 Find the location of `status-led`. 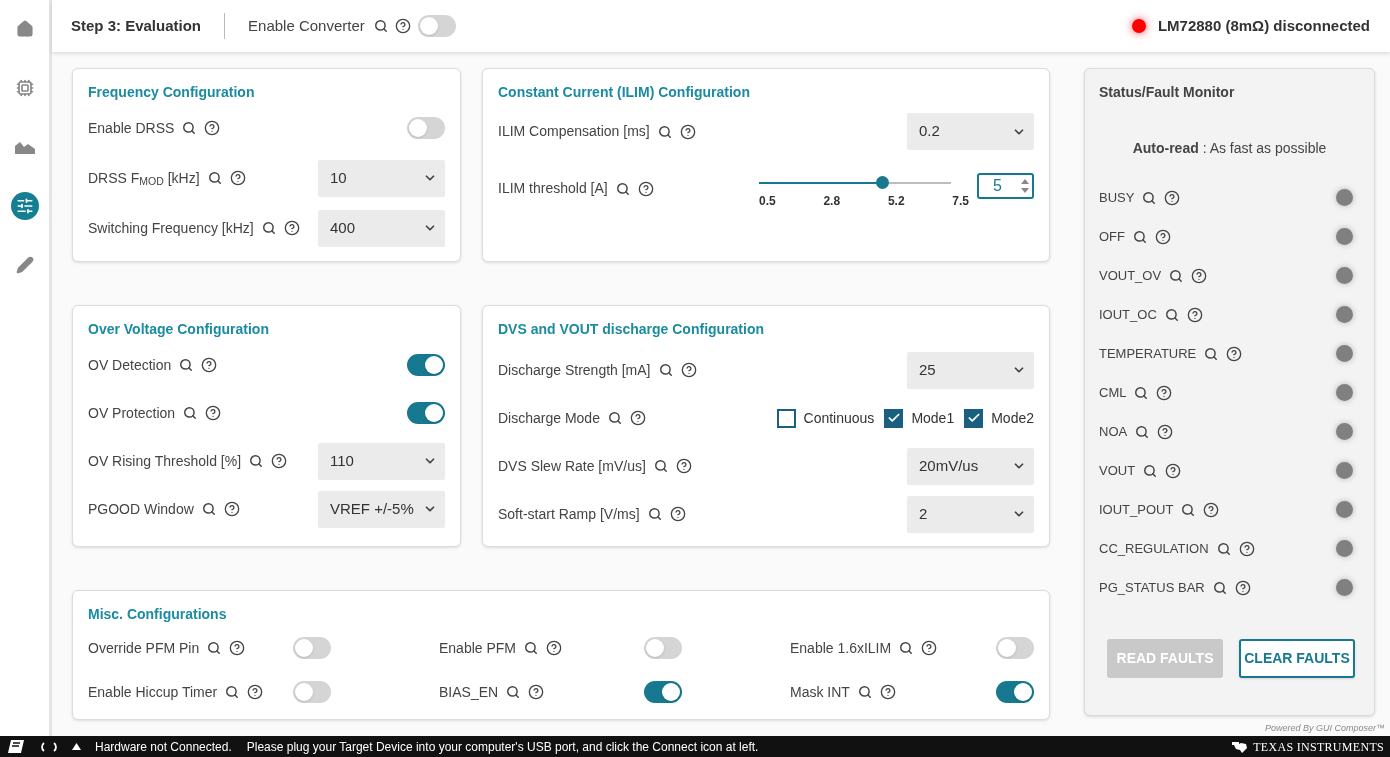

status-led is located at coordinates (1344, 275).